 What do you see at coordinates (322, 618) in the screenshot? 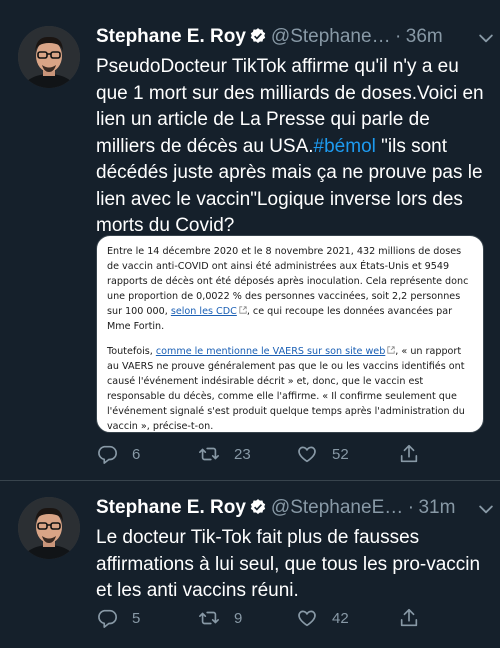
I see `like-button: 42` at bounding box center [322, 618].